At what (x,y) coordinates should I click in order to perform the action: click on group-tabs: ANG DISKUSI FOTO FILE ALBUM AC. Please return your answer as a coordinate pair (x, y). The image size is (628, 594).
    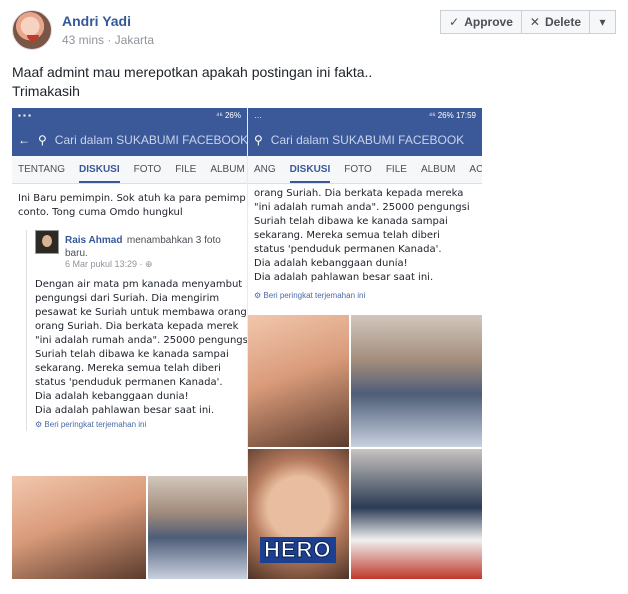
    Looking at the image, I should click on (365, 170).